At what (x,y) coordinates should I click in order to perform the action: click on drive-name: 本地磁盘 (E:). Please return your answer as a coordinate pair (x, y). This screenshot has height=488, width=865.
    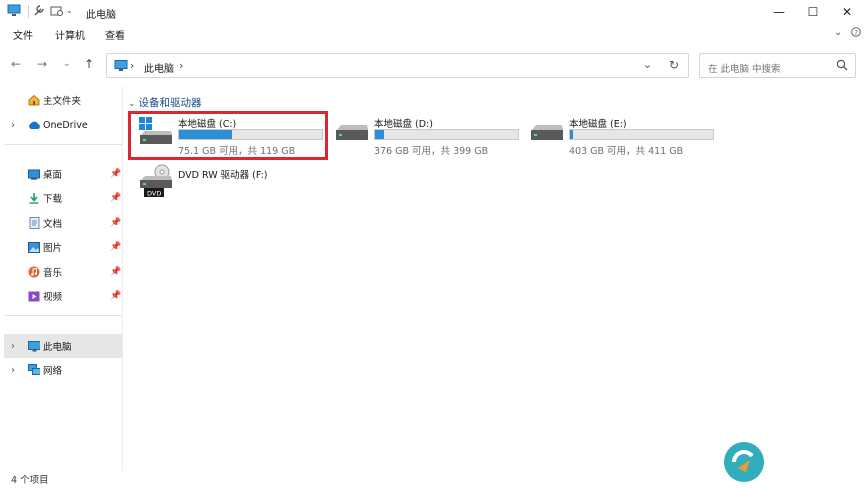
    Looking at the image, I should click on (598, 124).